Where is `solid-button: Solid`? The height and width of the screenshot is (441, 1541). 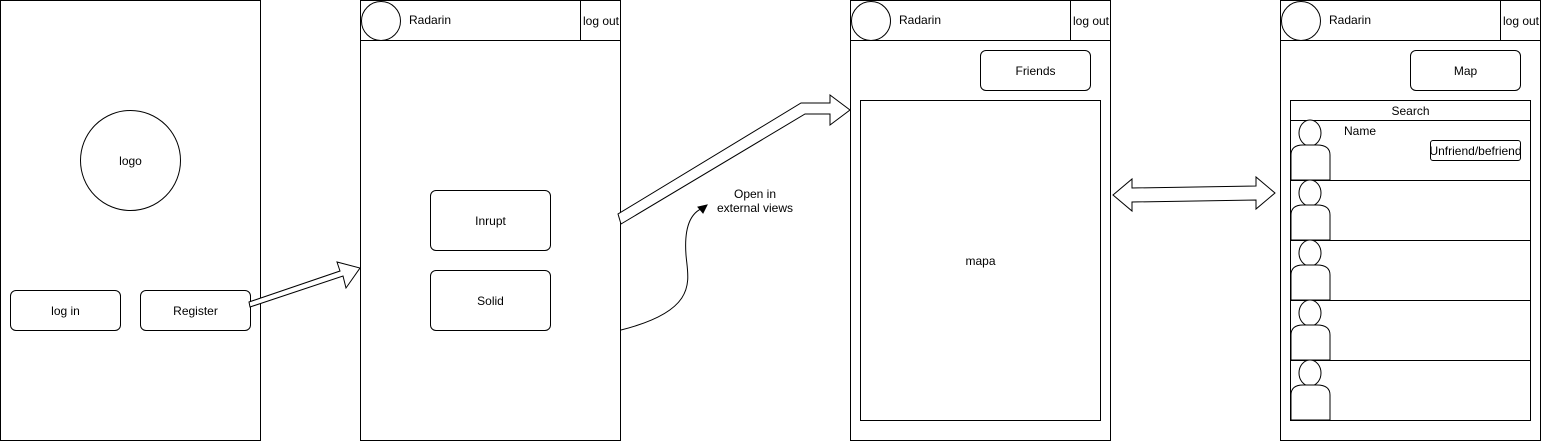 solid-button: Solid is located at coordinates (490, 300).